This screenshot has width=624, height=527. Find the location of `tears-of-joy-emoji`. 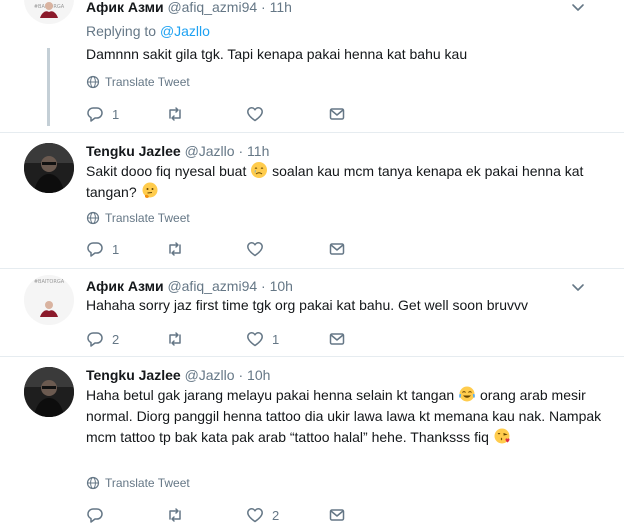

tears-of-joy-emoji is located at coordinates (467, 394).